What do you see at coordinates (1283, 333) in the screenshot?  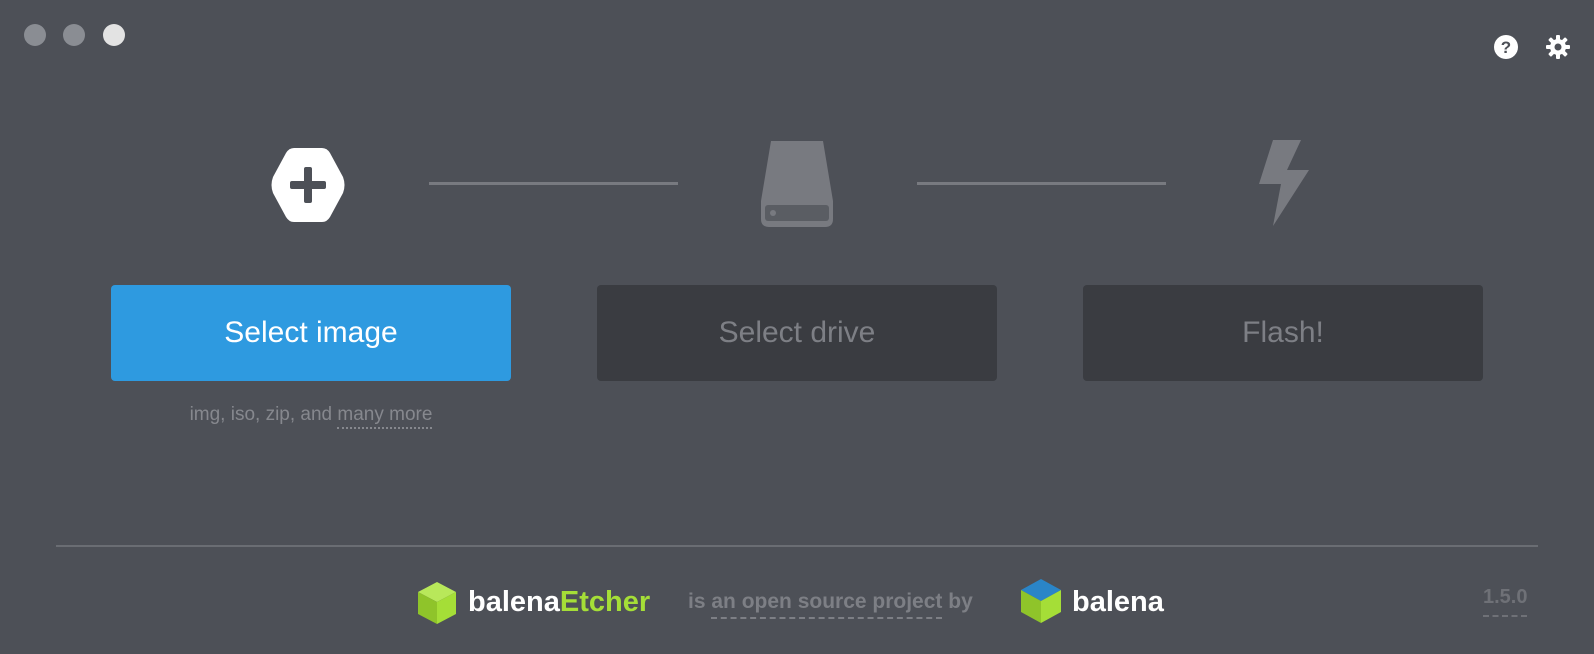 I see `flash-button: Flash!` at bounding box center [1283, 333].